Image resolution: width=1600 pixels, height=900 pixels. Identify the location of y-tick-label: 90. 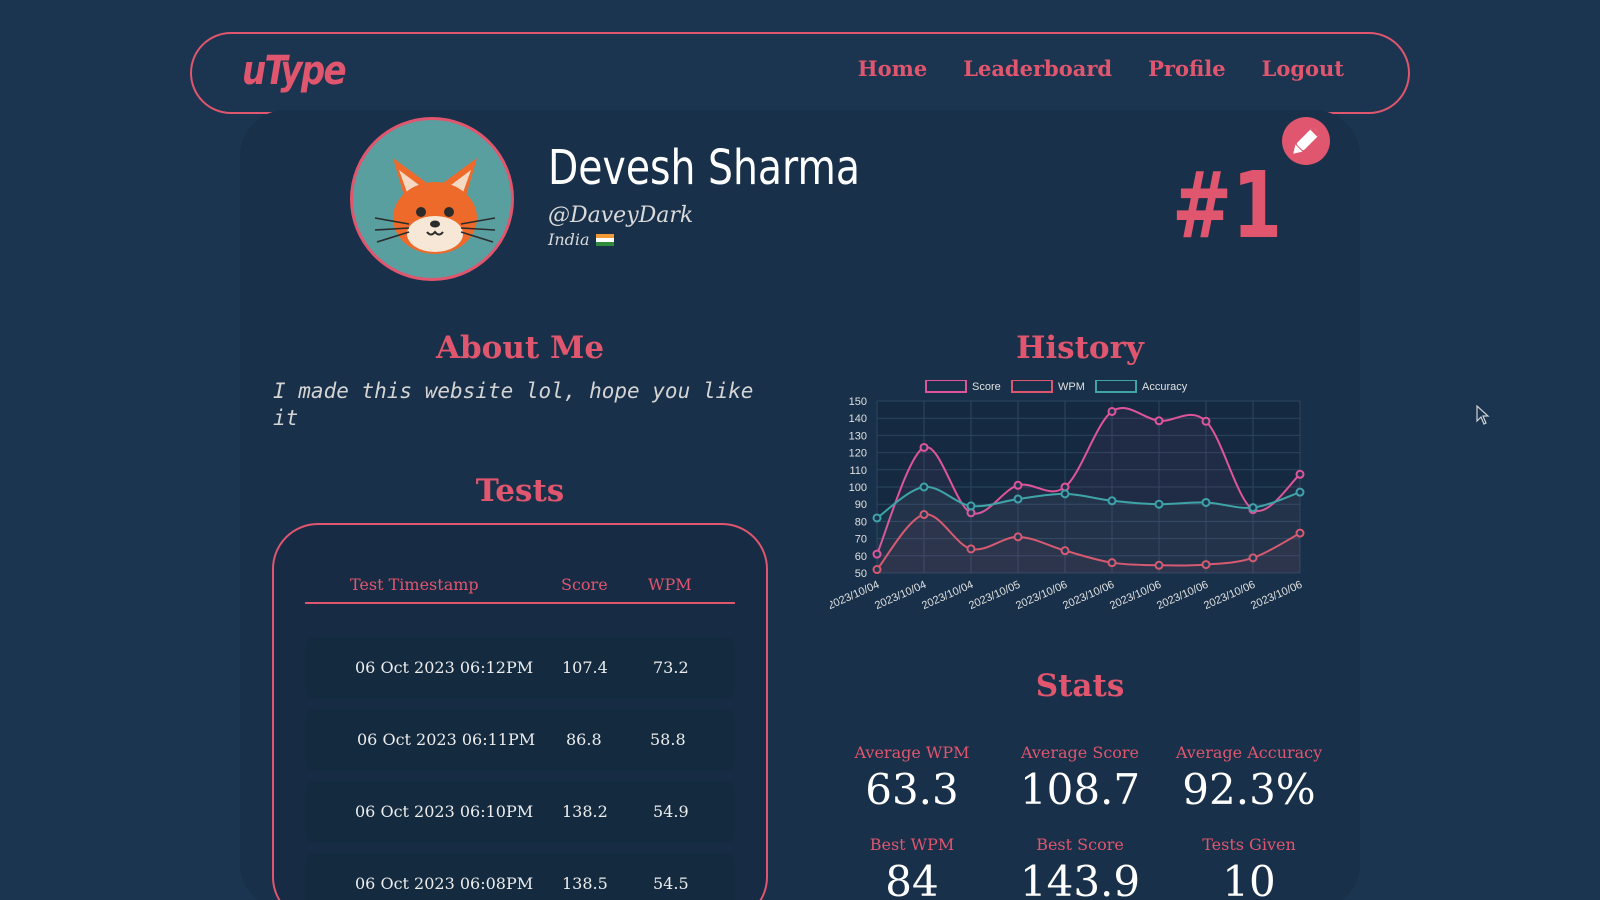
(861, 505).